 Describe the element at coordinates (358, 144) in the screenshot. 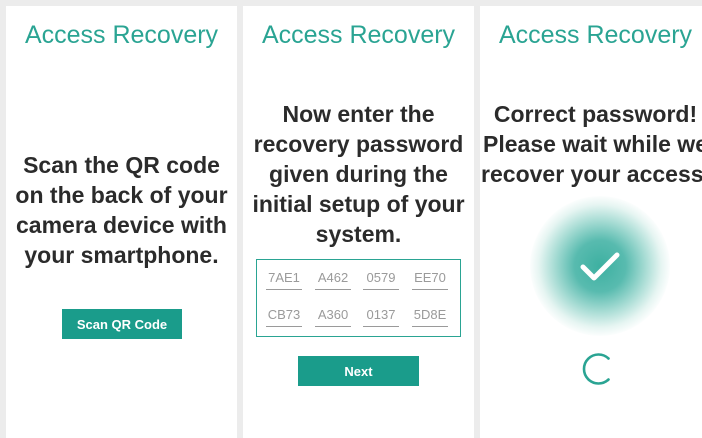

I see `instruction-line: recovery password` at that location.